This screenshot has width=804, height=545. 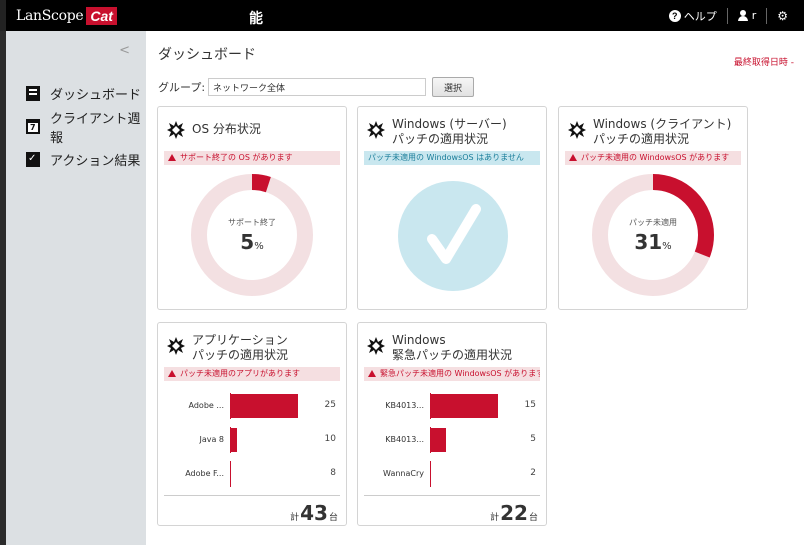 I want to click on card-header: OS 分布状況, so click(x=213, y=128).